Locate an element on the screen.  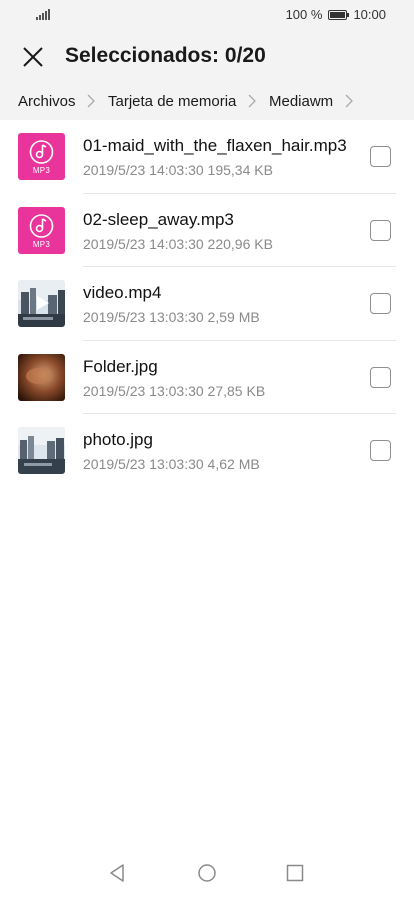
file-name: Folder.jpg is located at coordinates (120, 366).